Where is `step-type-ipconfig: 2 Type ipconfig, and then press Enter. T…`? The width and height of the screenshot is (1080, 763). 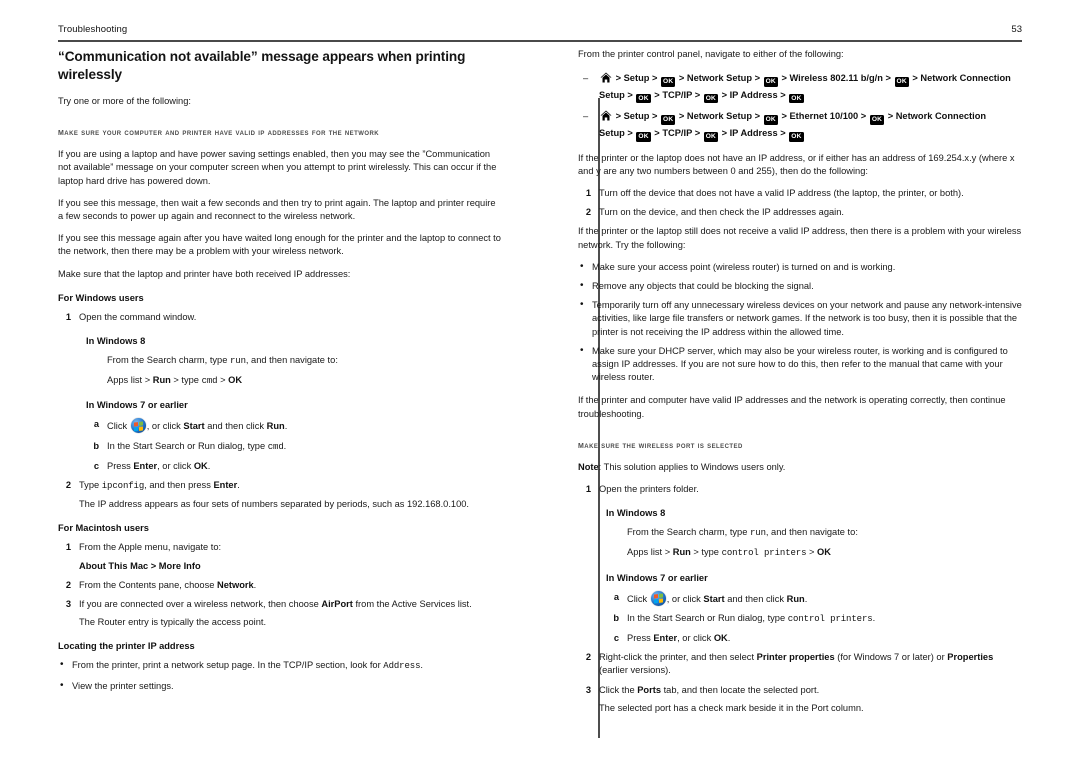
step-type-ipconfig: 2 Type ipconfig, and then press Enter. T… is located at coordinates (280, 495).